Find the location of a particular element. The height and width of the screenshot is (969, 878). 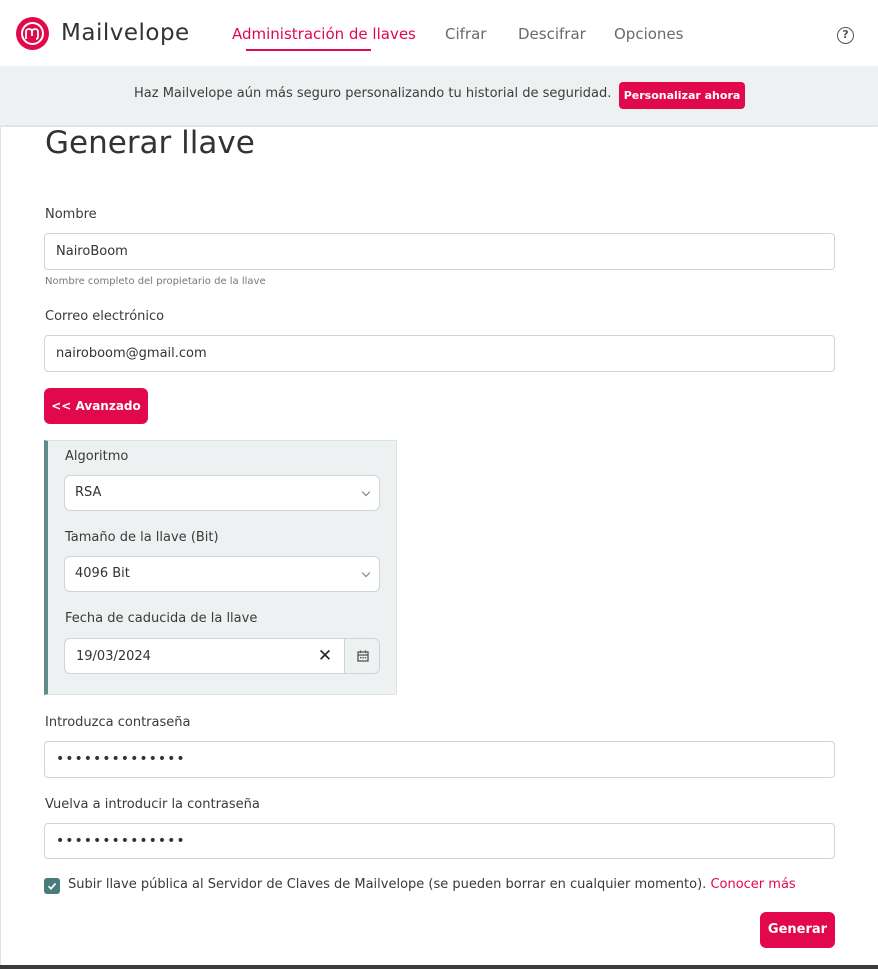

email-label: Correo electrónico is located at coordinates (105, 316).